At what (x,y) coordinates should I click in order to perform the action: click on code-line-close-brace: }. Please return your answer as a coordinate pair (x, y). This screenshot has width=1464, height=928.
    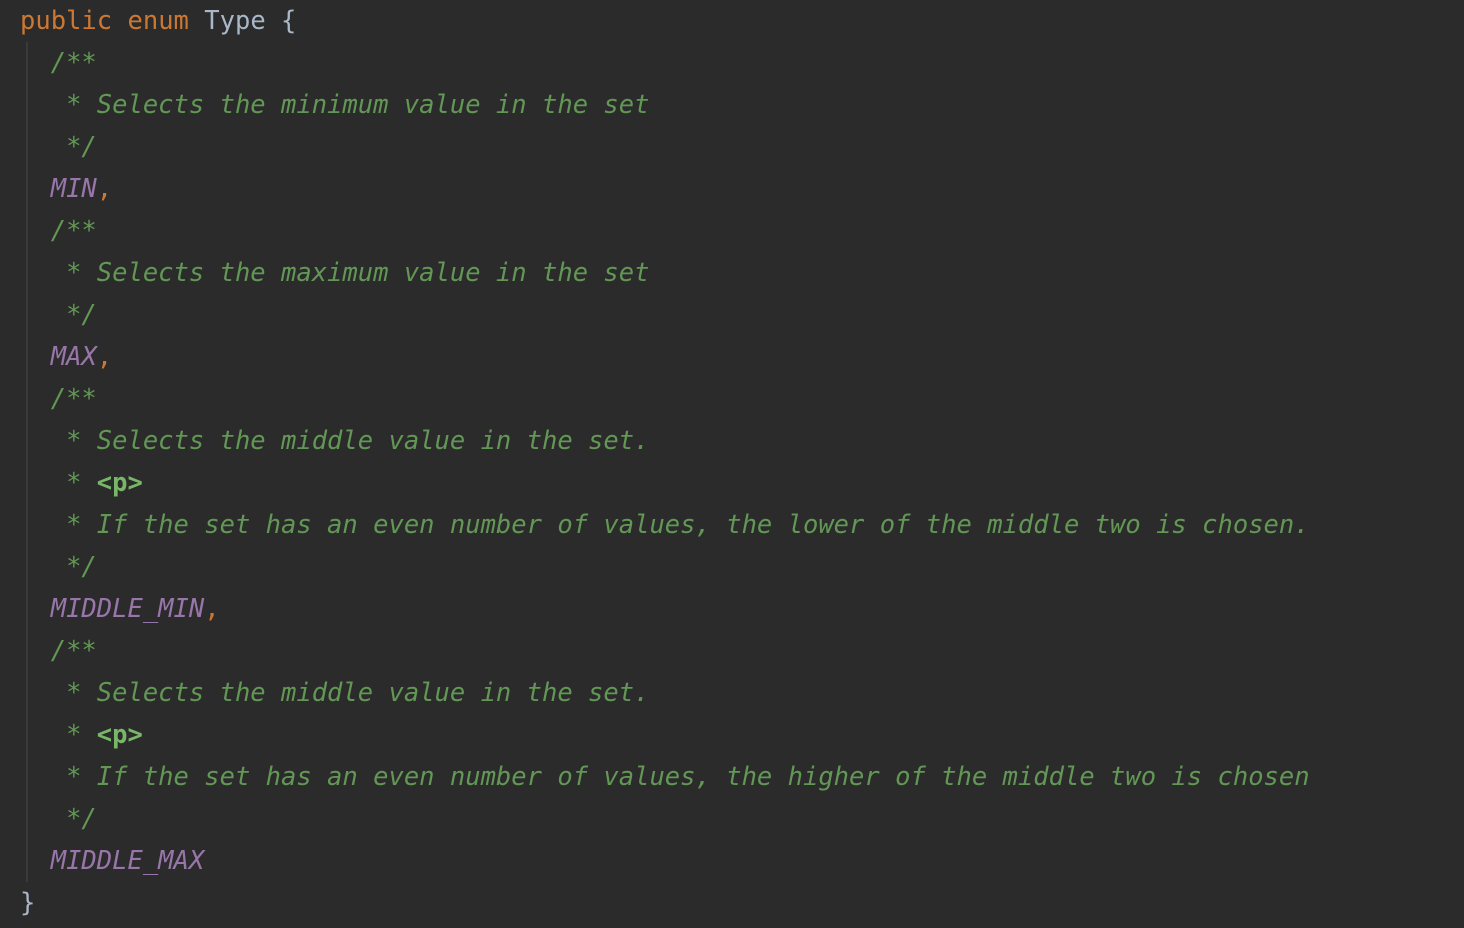
    Looking at the image, I should click on (27, 903).